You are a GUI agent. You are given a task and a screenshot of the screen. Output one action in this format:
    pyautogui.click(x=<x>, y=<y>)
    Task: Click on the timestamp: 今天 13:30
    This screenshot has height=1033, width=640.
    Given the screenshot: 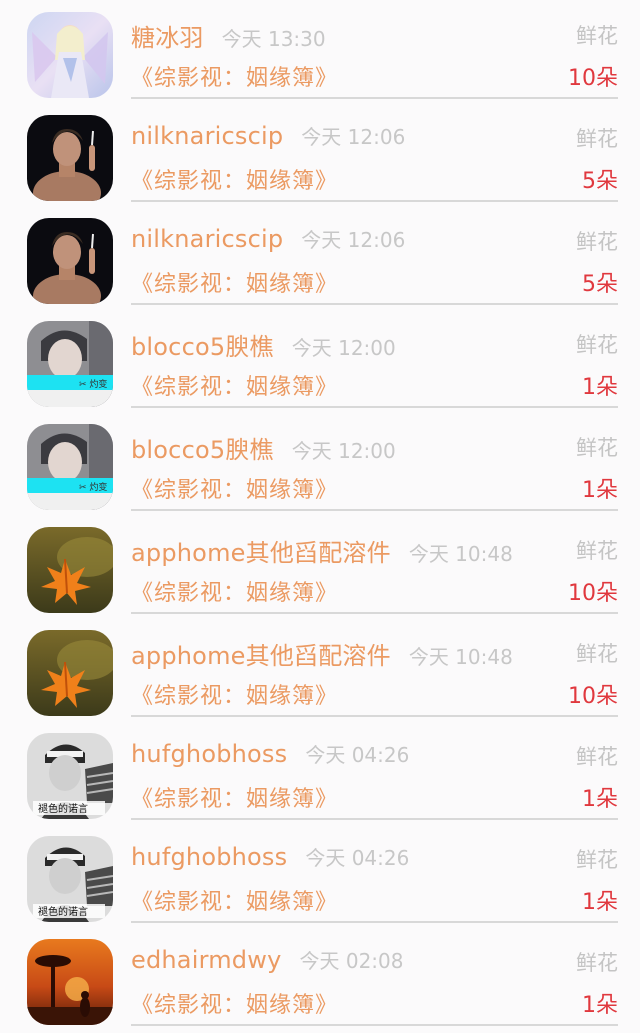 What is the action you would take?
    pyautogui.click(x=273, y=39)
    